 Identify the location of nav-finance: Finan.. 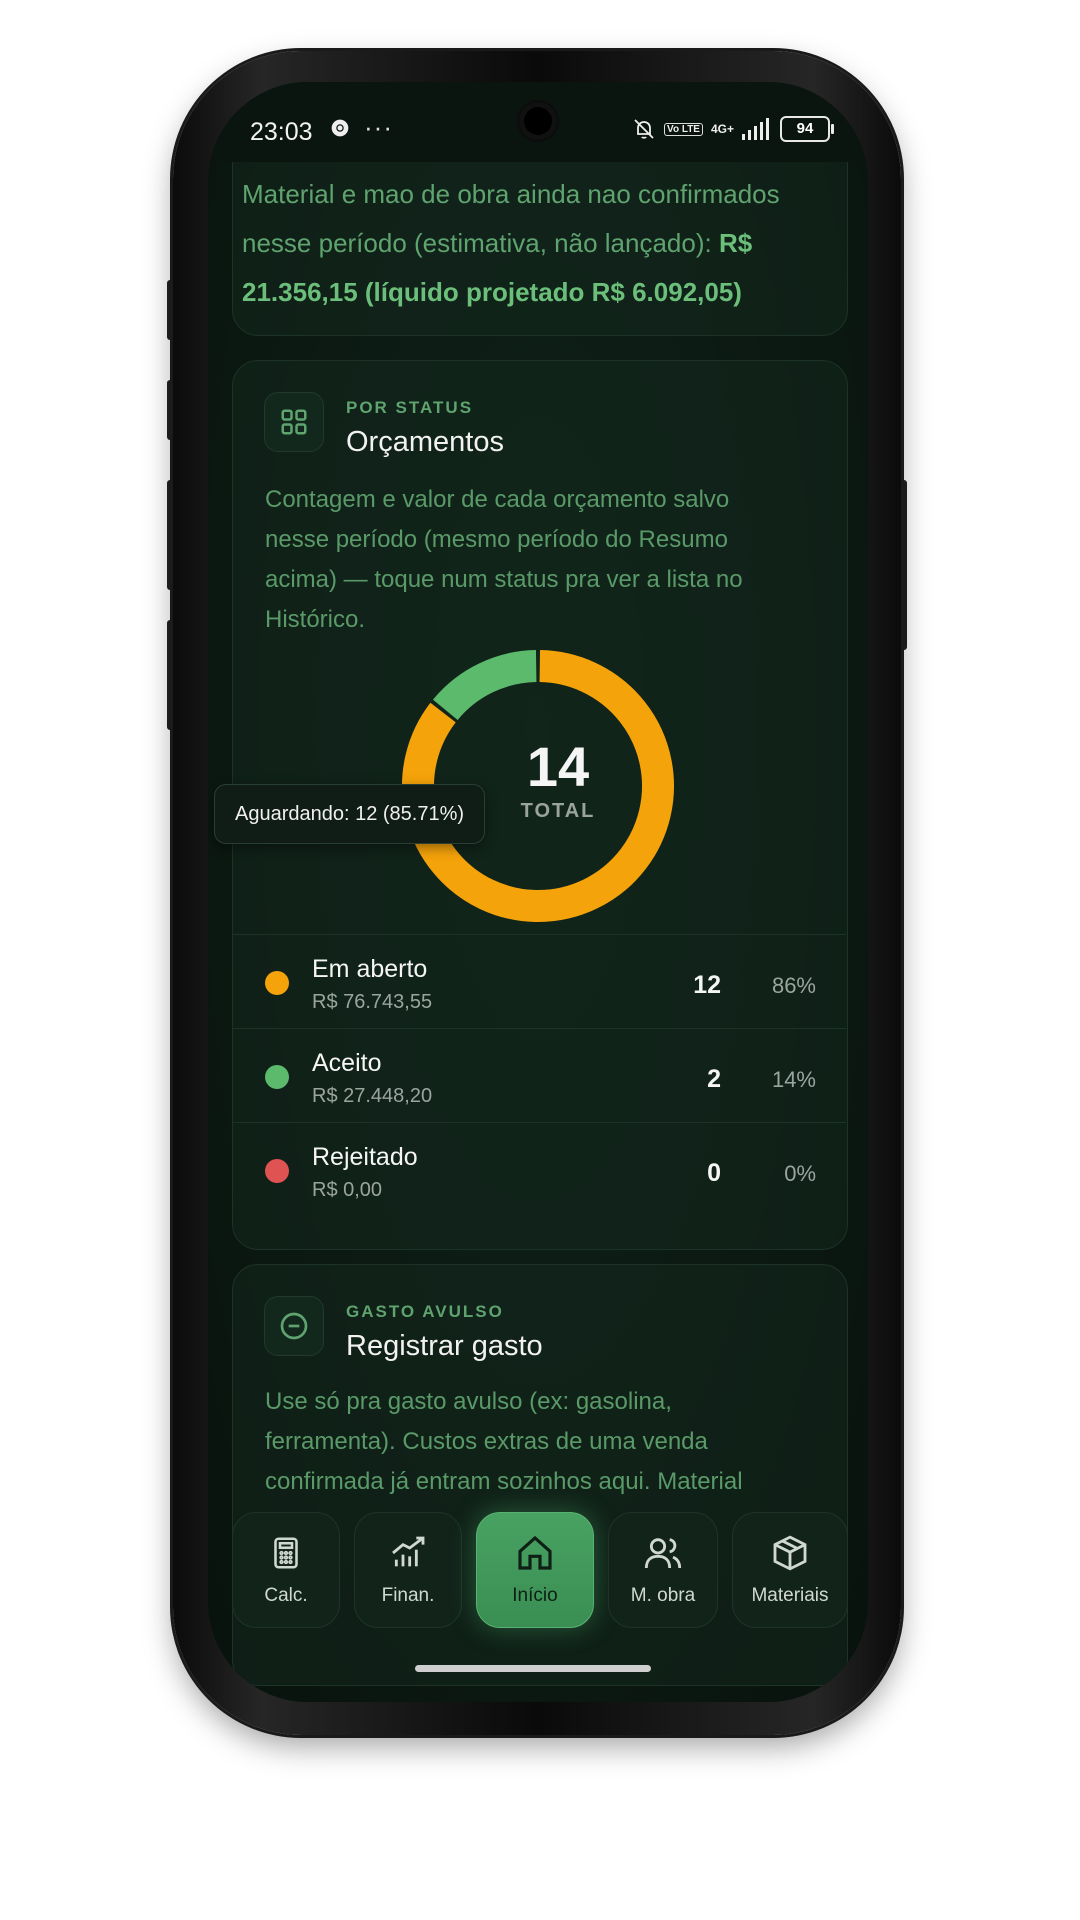
(408, 1570).